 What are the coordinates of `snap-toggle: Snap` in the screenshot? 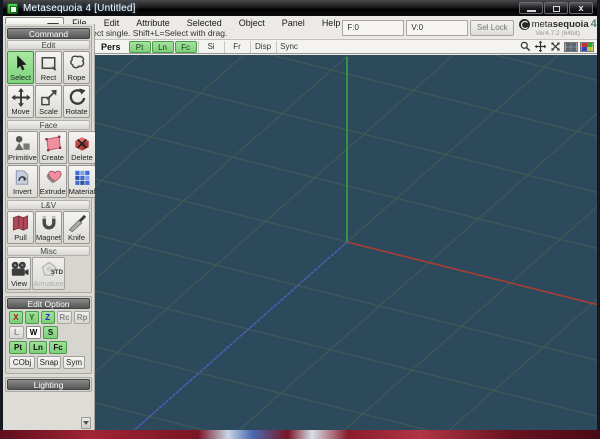 It's located at (49, 362).